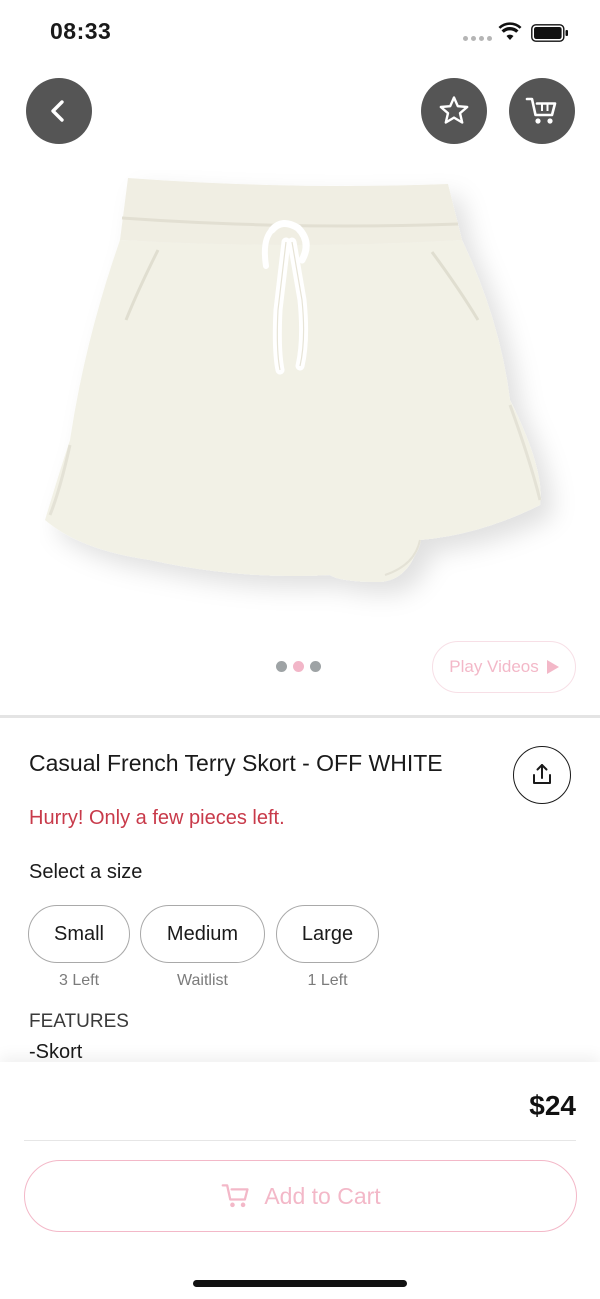 Image resolution: width=600 pixels, height=1299 pixels. I want to click on share-button, so click(542, 775).